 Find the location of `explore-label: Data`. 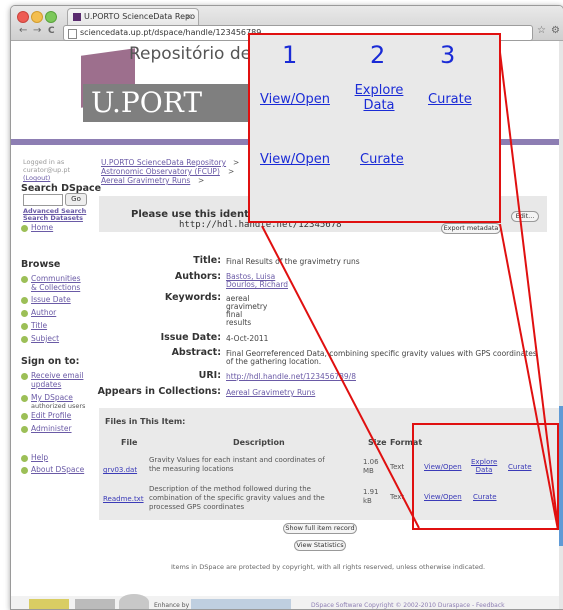

explore-label: Data is located at coordinates (379, 105).